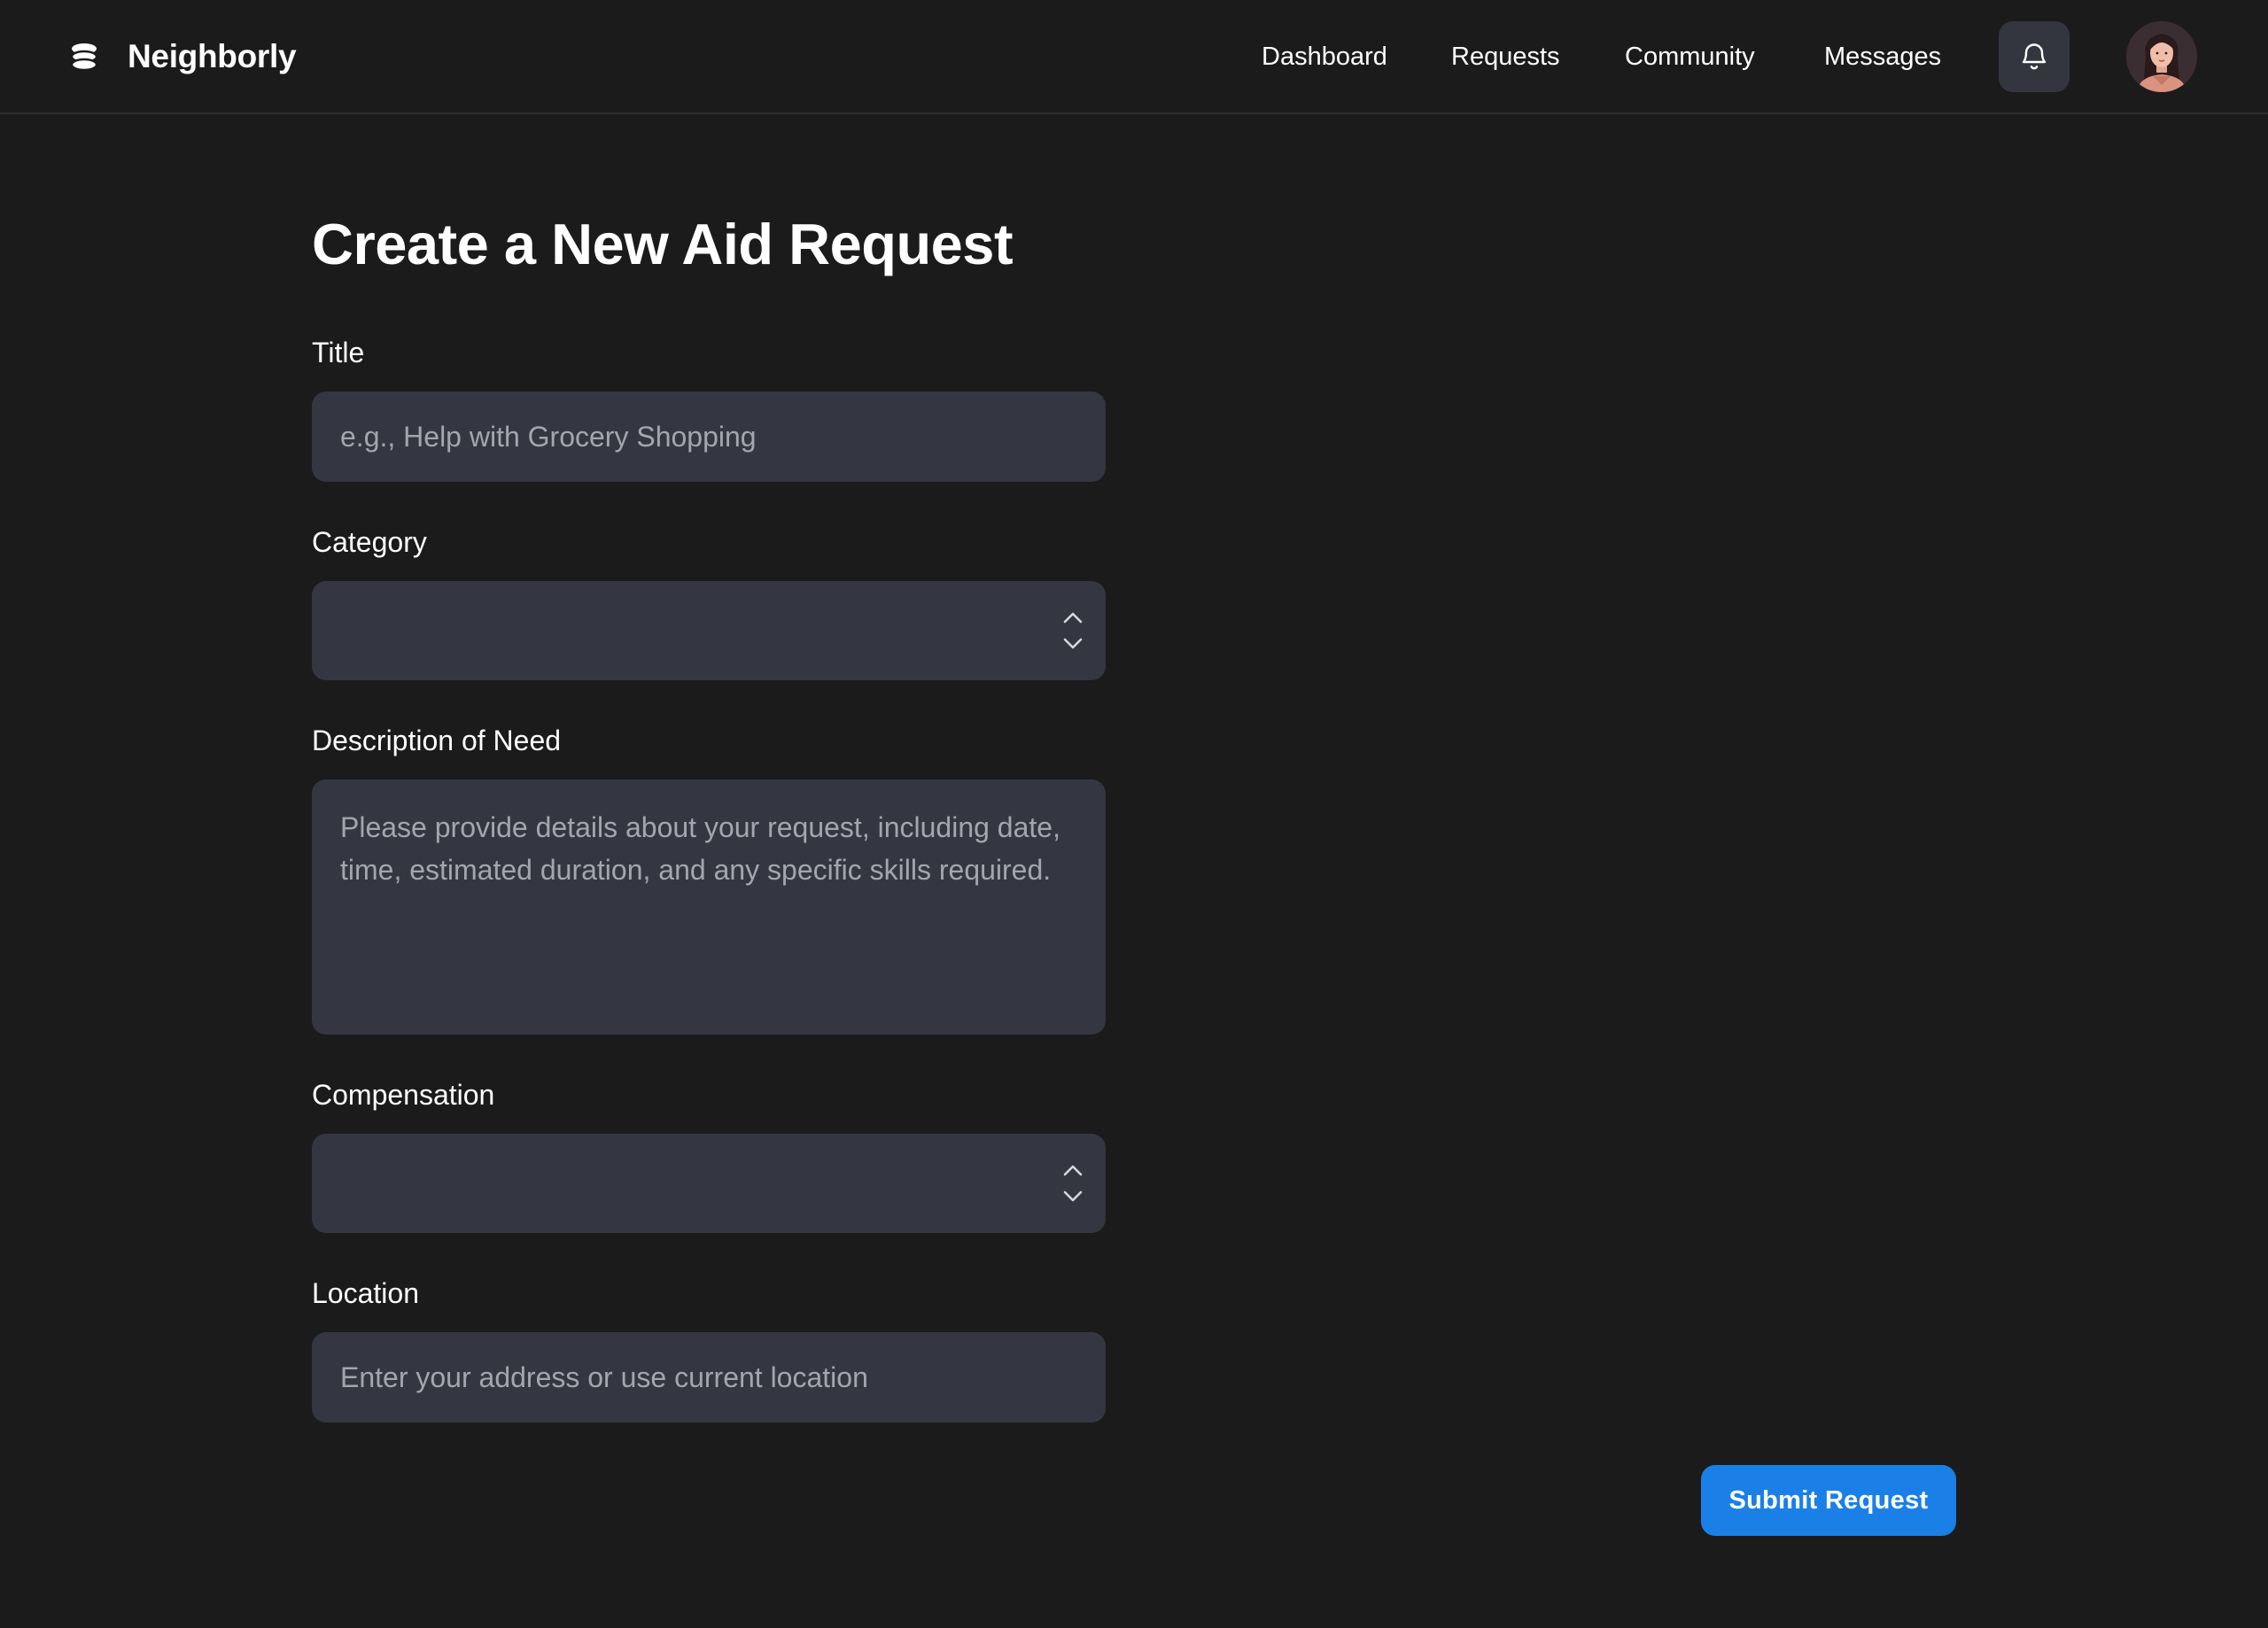 This screenshot has height=1628, width=2268. Describe the element at coordinates (403, 1095) in the screenshot. I see `compensation-label: Compensation` at that location.